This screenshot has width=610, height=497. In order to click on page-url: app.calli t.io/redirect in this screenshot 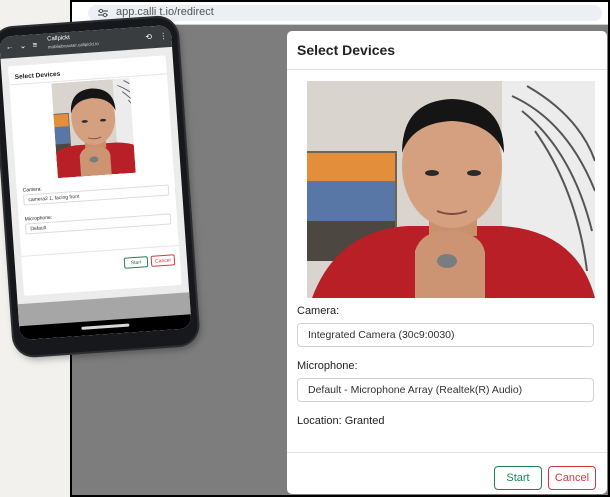, I will do `click(165, 12)`.